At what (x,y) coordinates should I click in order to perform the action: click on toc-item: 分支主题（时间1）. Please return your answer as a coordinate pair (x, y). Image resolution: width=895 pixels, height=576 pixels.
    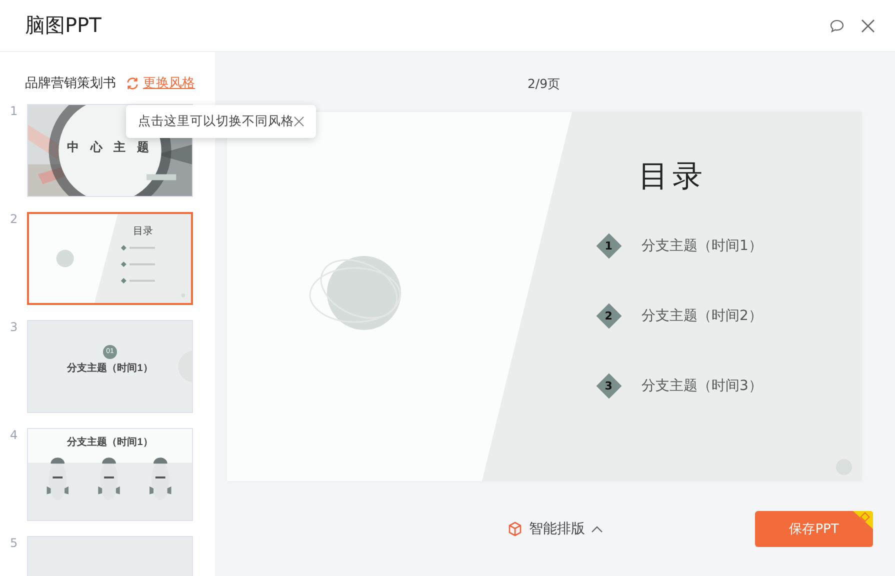
    Looking at the image, I should click on (702, 246).